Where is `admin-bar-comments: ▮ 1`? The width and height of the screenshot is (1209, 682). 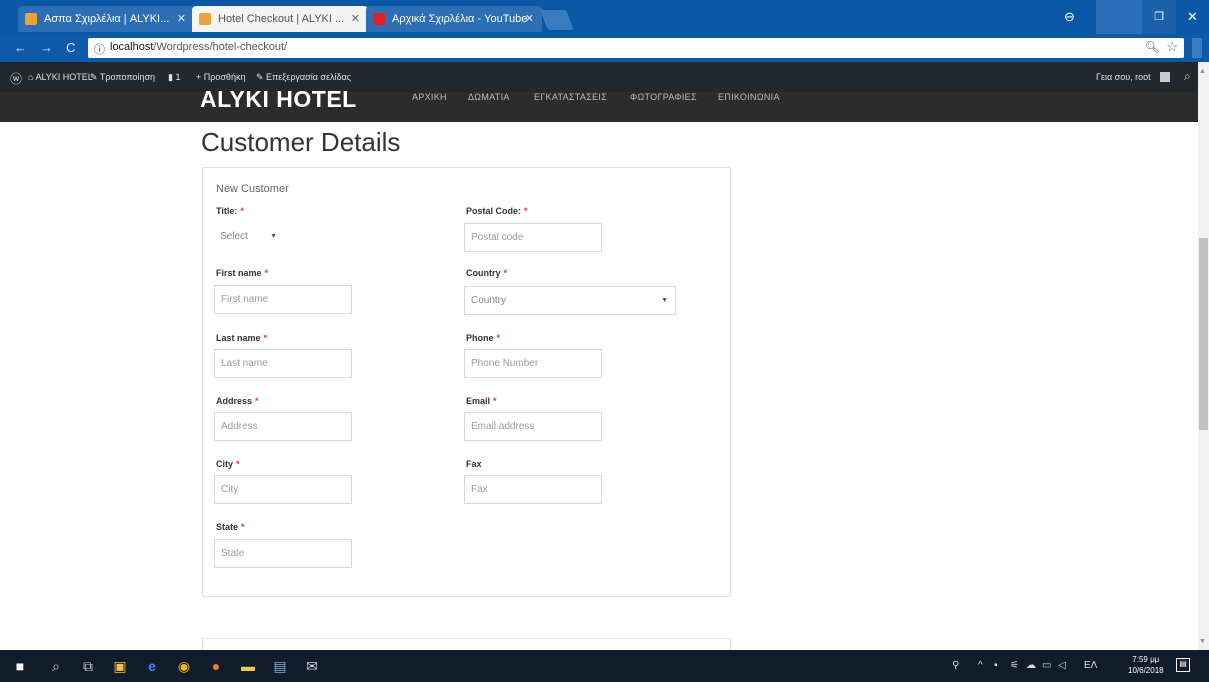 admin-bar-comments: ▮ 1 is located at coordinates (174, 77).